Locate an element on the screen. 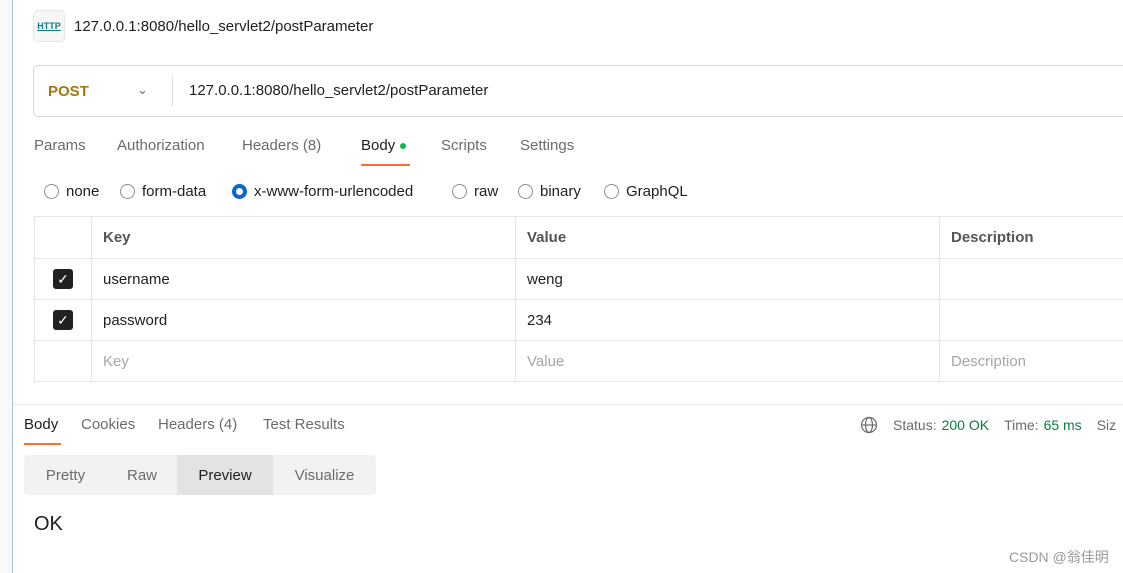  checkbox-column-header is located at coordinates (63, 237).